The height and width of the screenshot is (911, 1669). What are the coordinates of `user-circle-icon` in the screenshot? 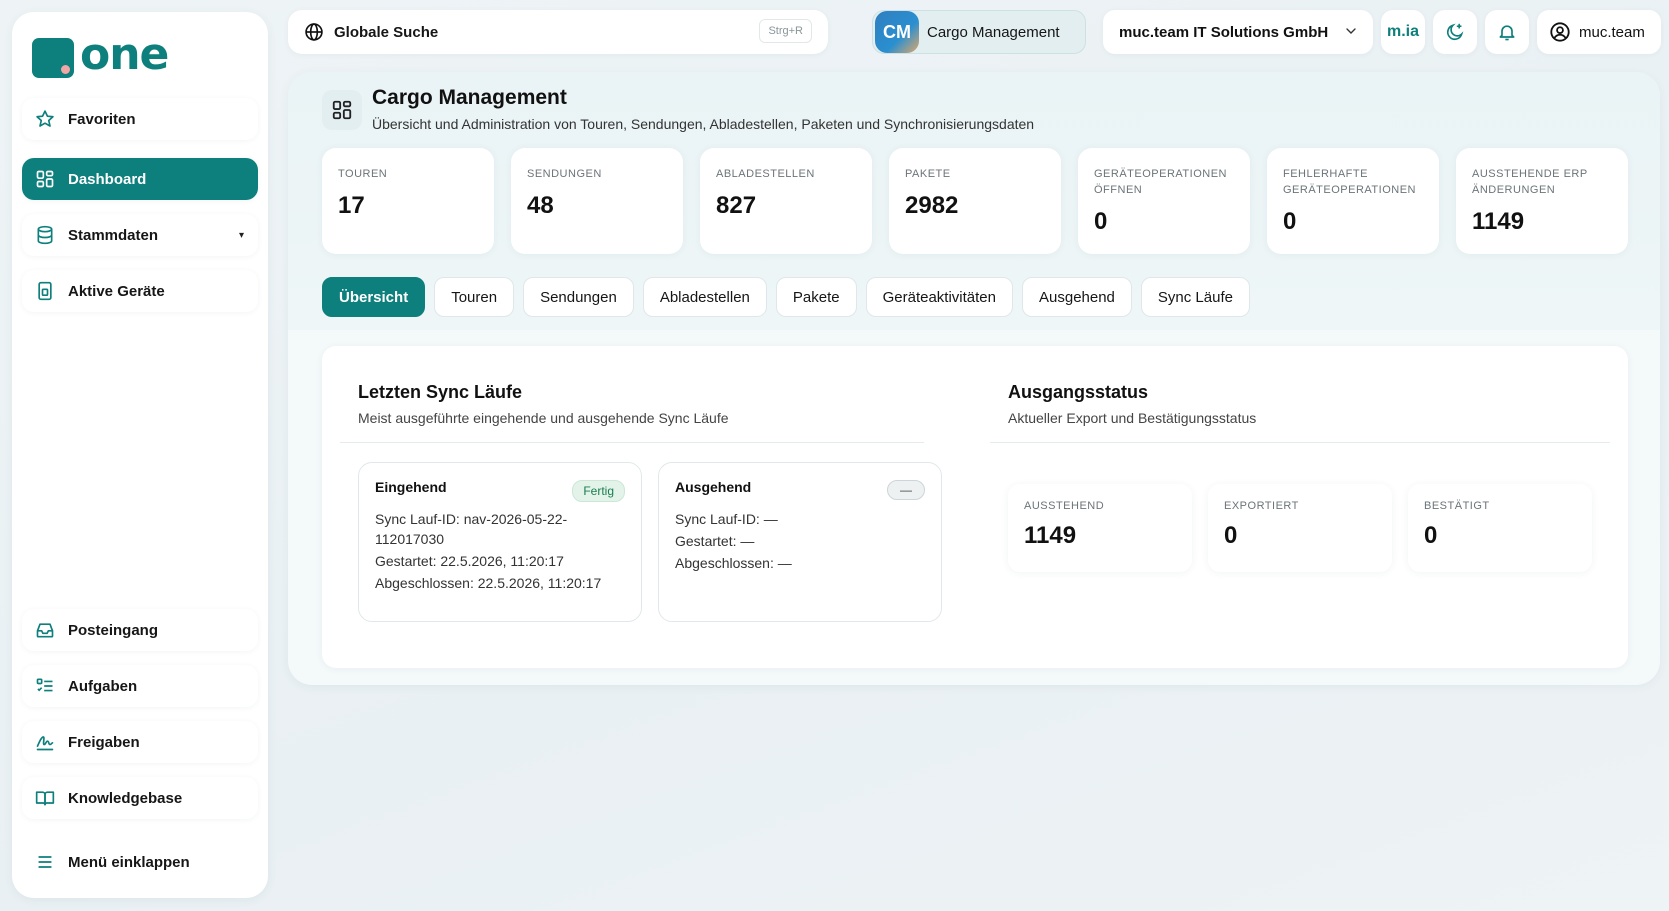 It's located at (1560, 32).